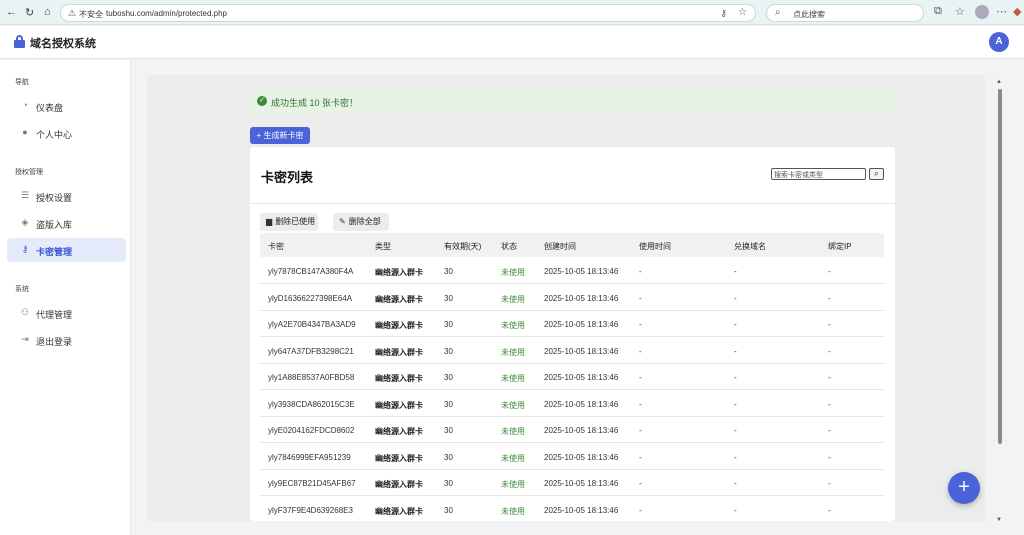 The image size is (1024, 535). Describe the element at coordinates (1001, 11) in the screenshot. I see `more-icon: ⋯` at that location.